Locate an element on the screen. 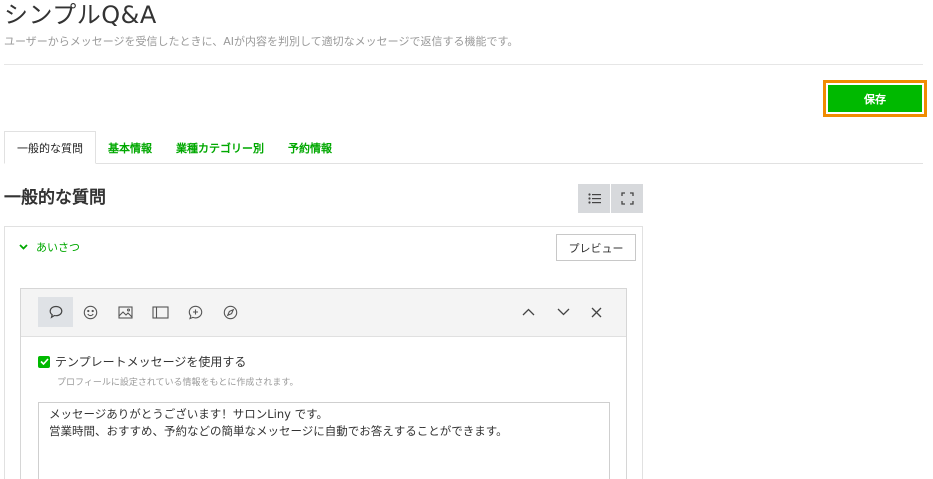  card-icon is located at coordinates (160, 312).